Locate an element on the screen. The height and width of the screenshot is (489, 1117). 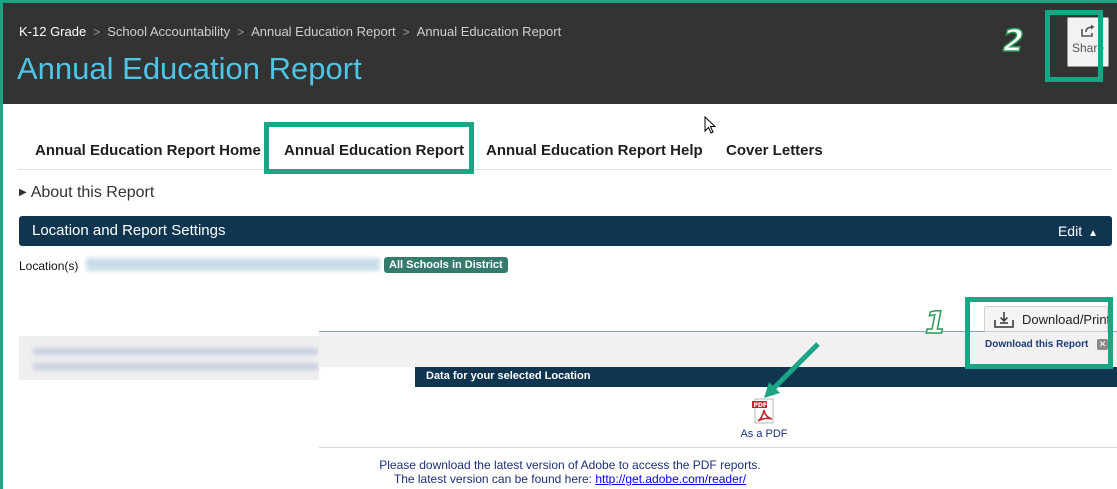
pointer-arrow-icon is located at coordinates (792, 370).